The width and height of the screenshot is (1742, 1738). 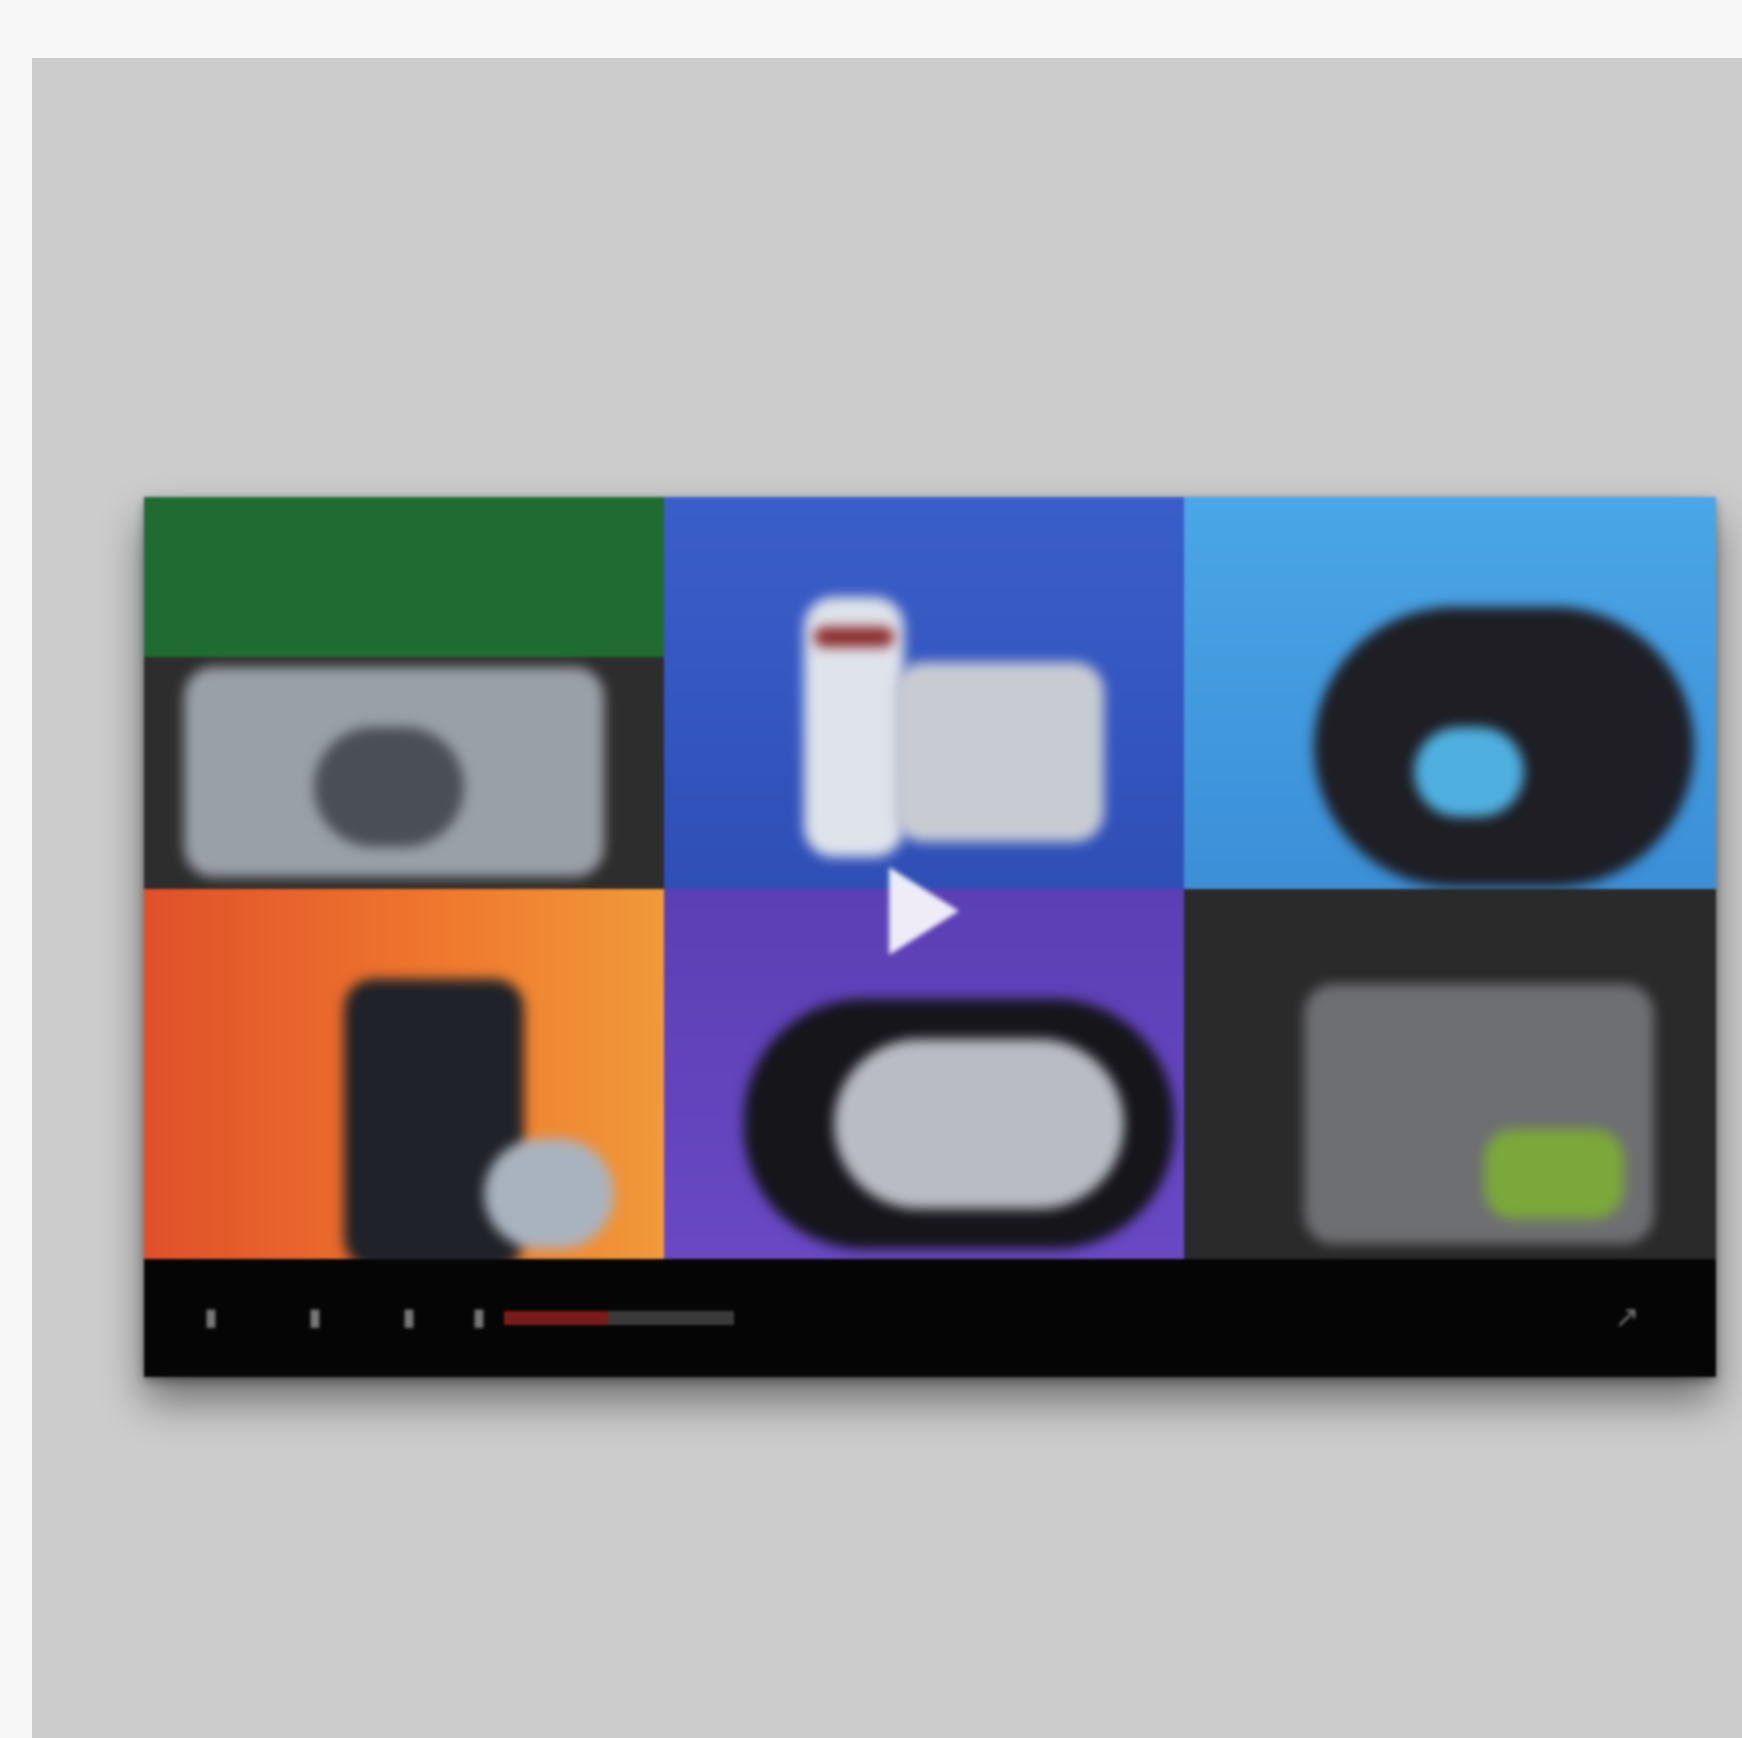 I want to click on motor-image-1-core, so click(x=389, y=787).